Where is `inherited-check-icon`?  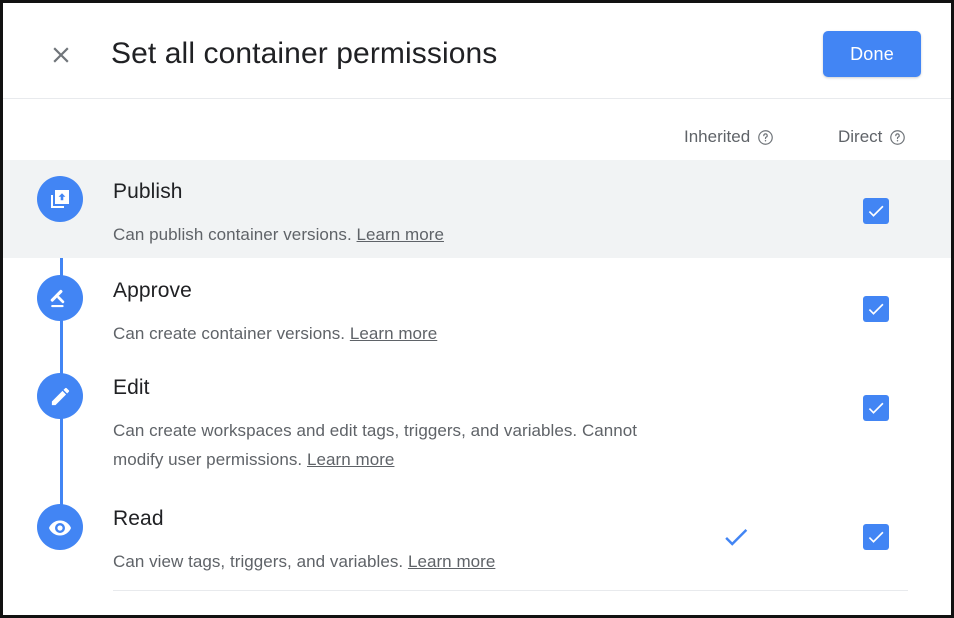
inherited-check-icon is located at coordinates (736, 539).